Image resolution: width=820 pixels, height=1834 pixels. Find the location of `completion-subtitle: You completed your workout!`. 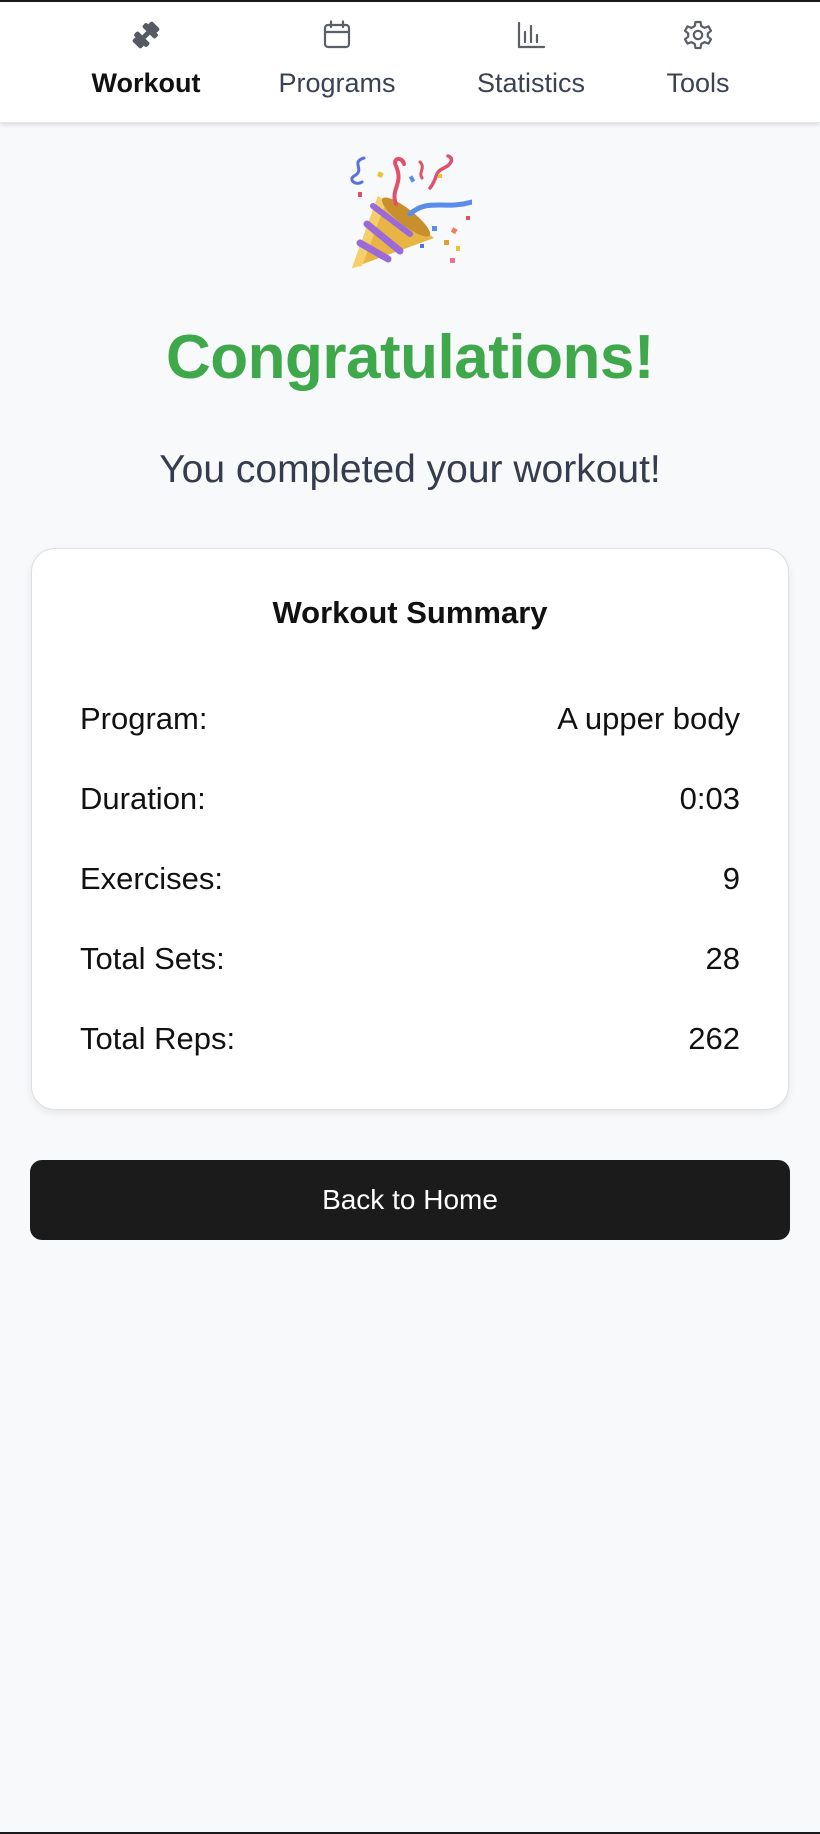

completion-subtitle: You completed your workout! is located at coordinates (410, 469).